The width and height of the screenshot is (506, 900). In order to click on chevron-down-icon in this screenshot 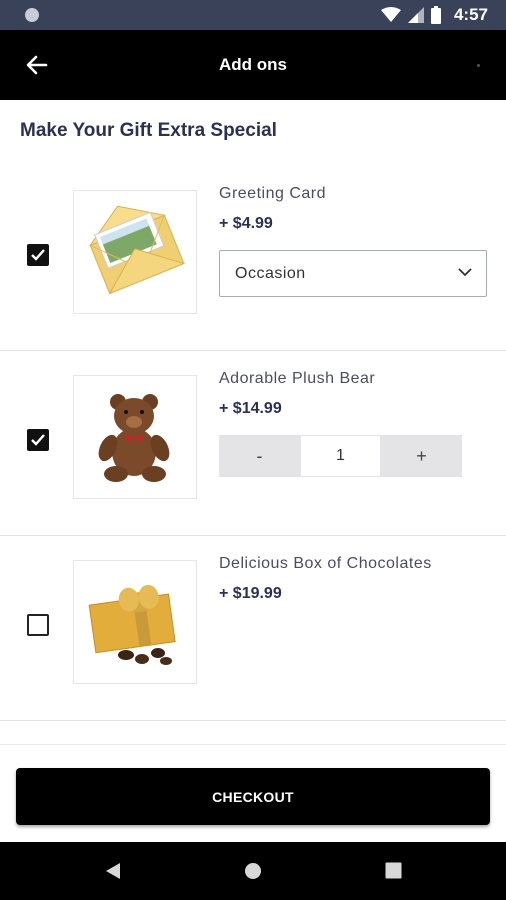, I will do `click(465, 272)`.